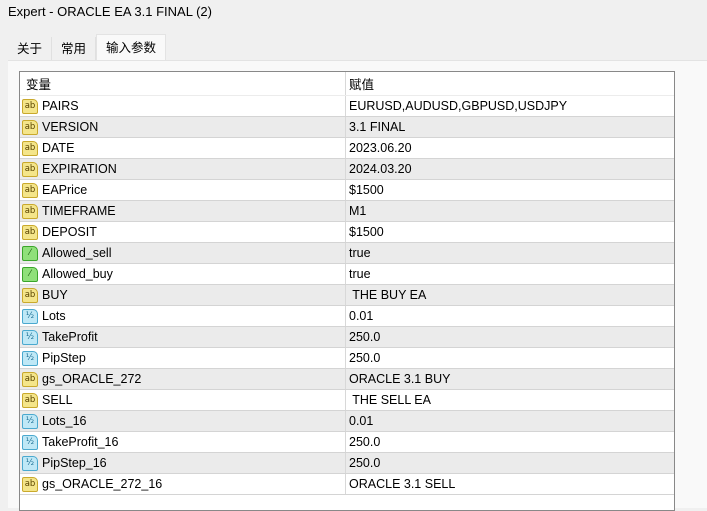 The image size is (707, 511). What do you see at coordinates (70, 127) in the screenshot?
I see `variable-name: VERSION` at bounding box center [70, 127].